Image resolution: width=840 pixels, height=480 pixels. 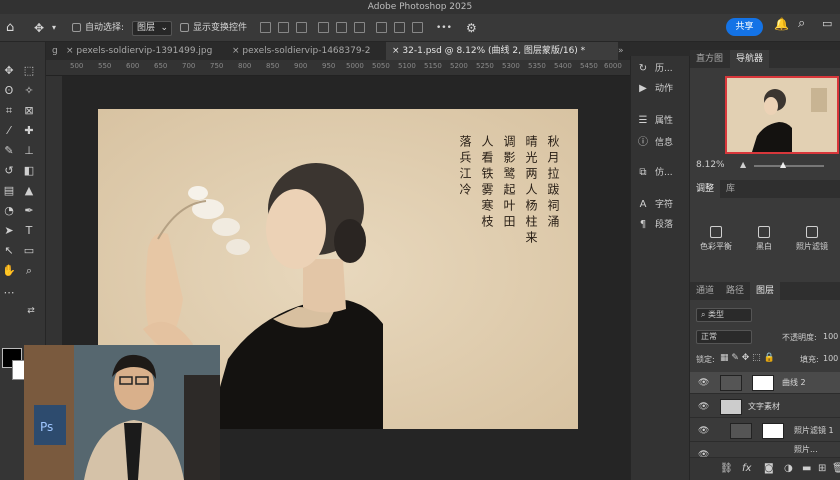 What do you see at coordinates (705, 189) in the screenshot?
I see `tab-adjustments: 调整` at bounding box center [705, 189].